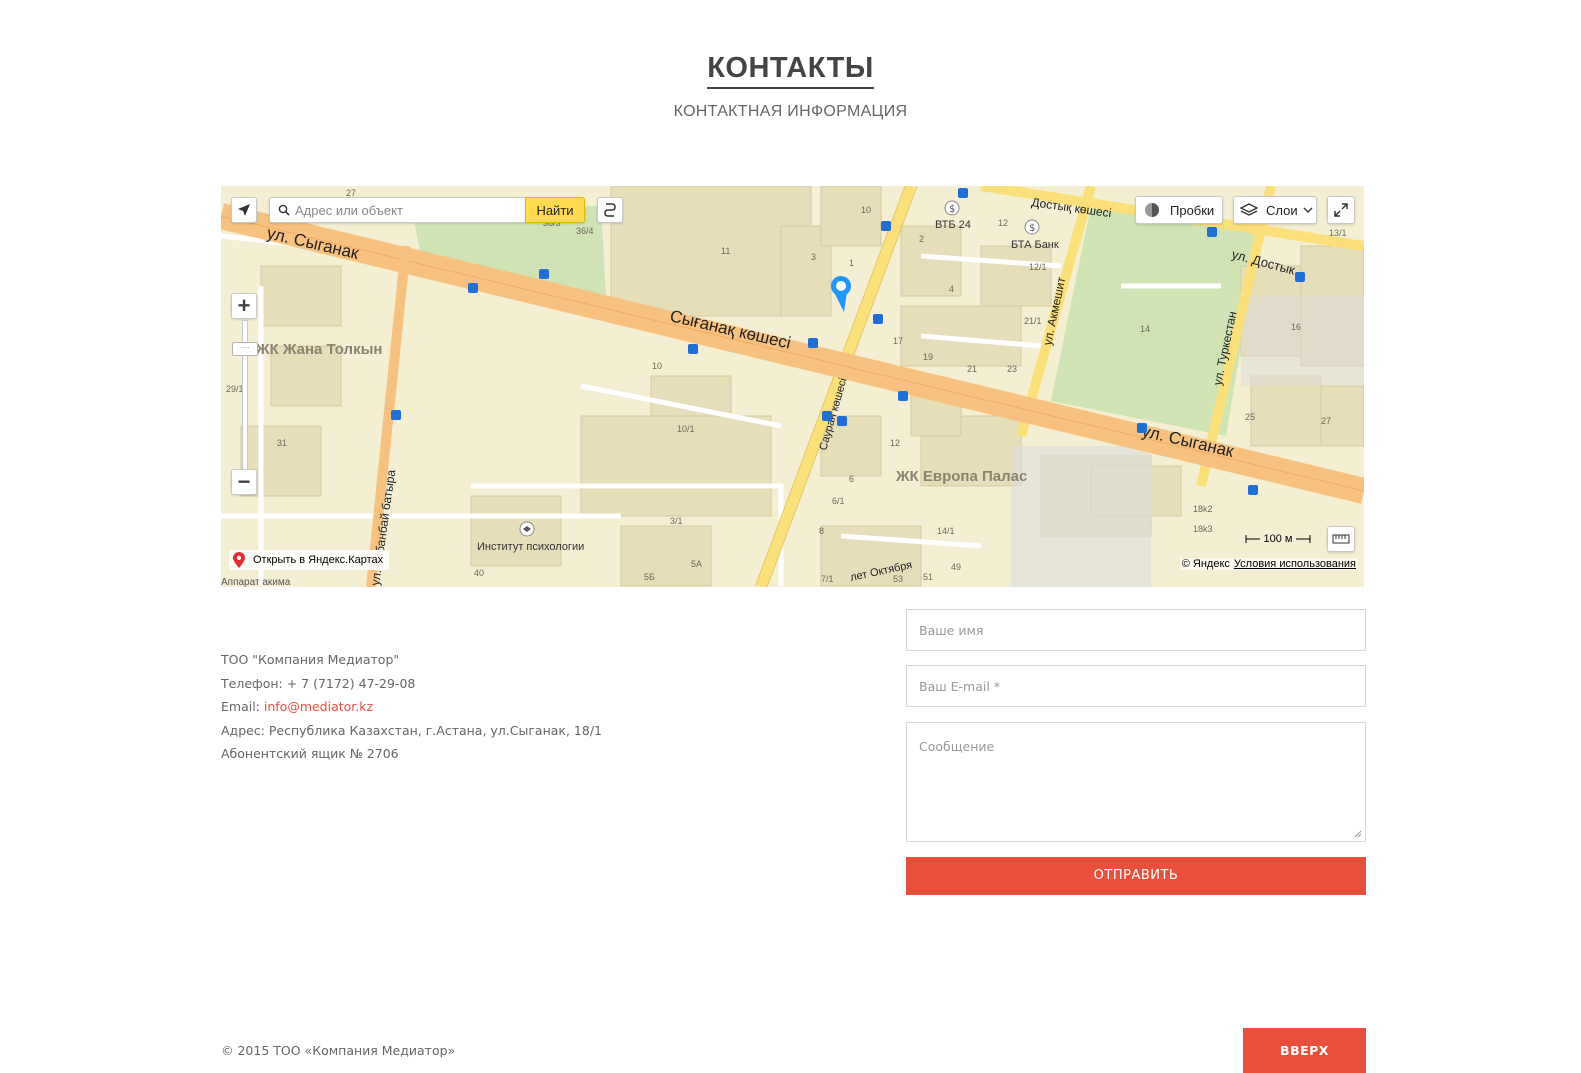 This screenshot has width=1581, height=1073. I want to click on map-house-number: 2, so click(921, 239).